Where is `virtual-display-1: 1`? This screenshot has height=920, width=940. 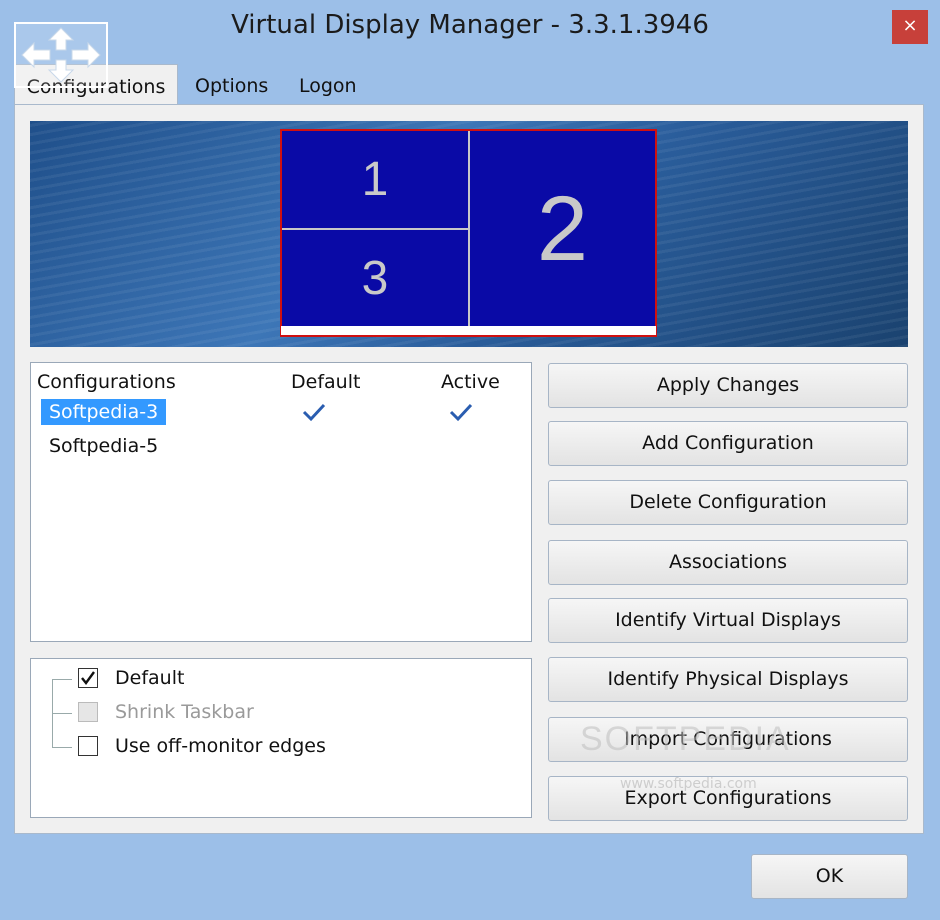 virtual-display-1: 1 is located at coordinates (376, 180).